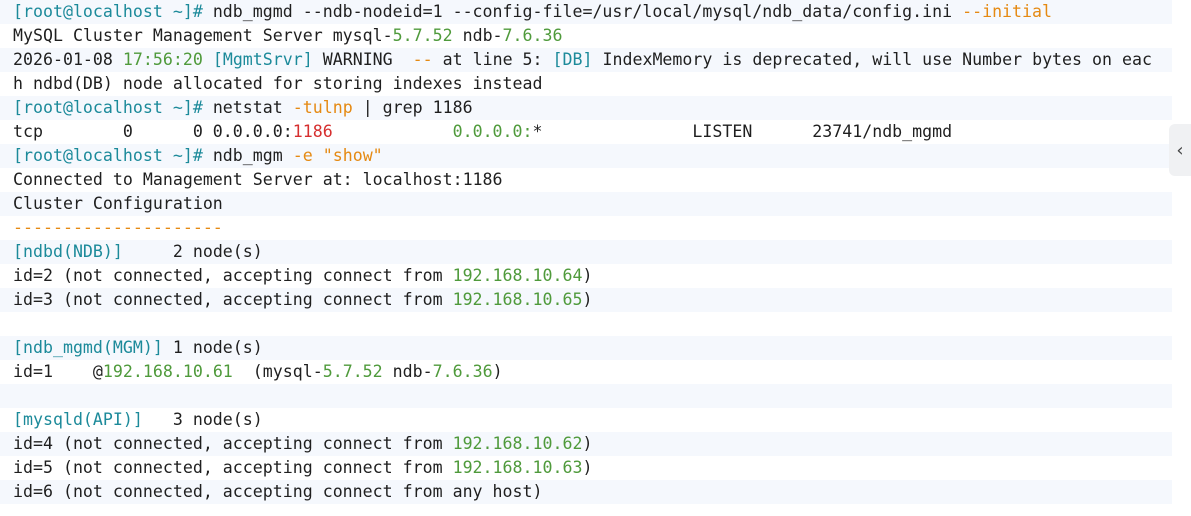  What do you see at coordinates (277, 371) in the screenshot?
I see `terminal-text-segment: (mysql-` at bounding box center [277, 371].